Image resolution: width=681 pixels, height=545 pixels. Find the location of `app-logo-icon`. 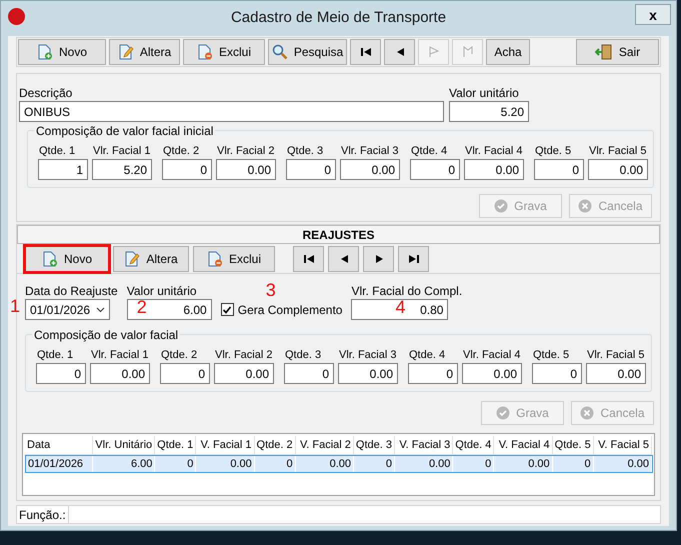

app-logo-icon is located at coordinates (16, 16).